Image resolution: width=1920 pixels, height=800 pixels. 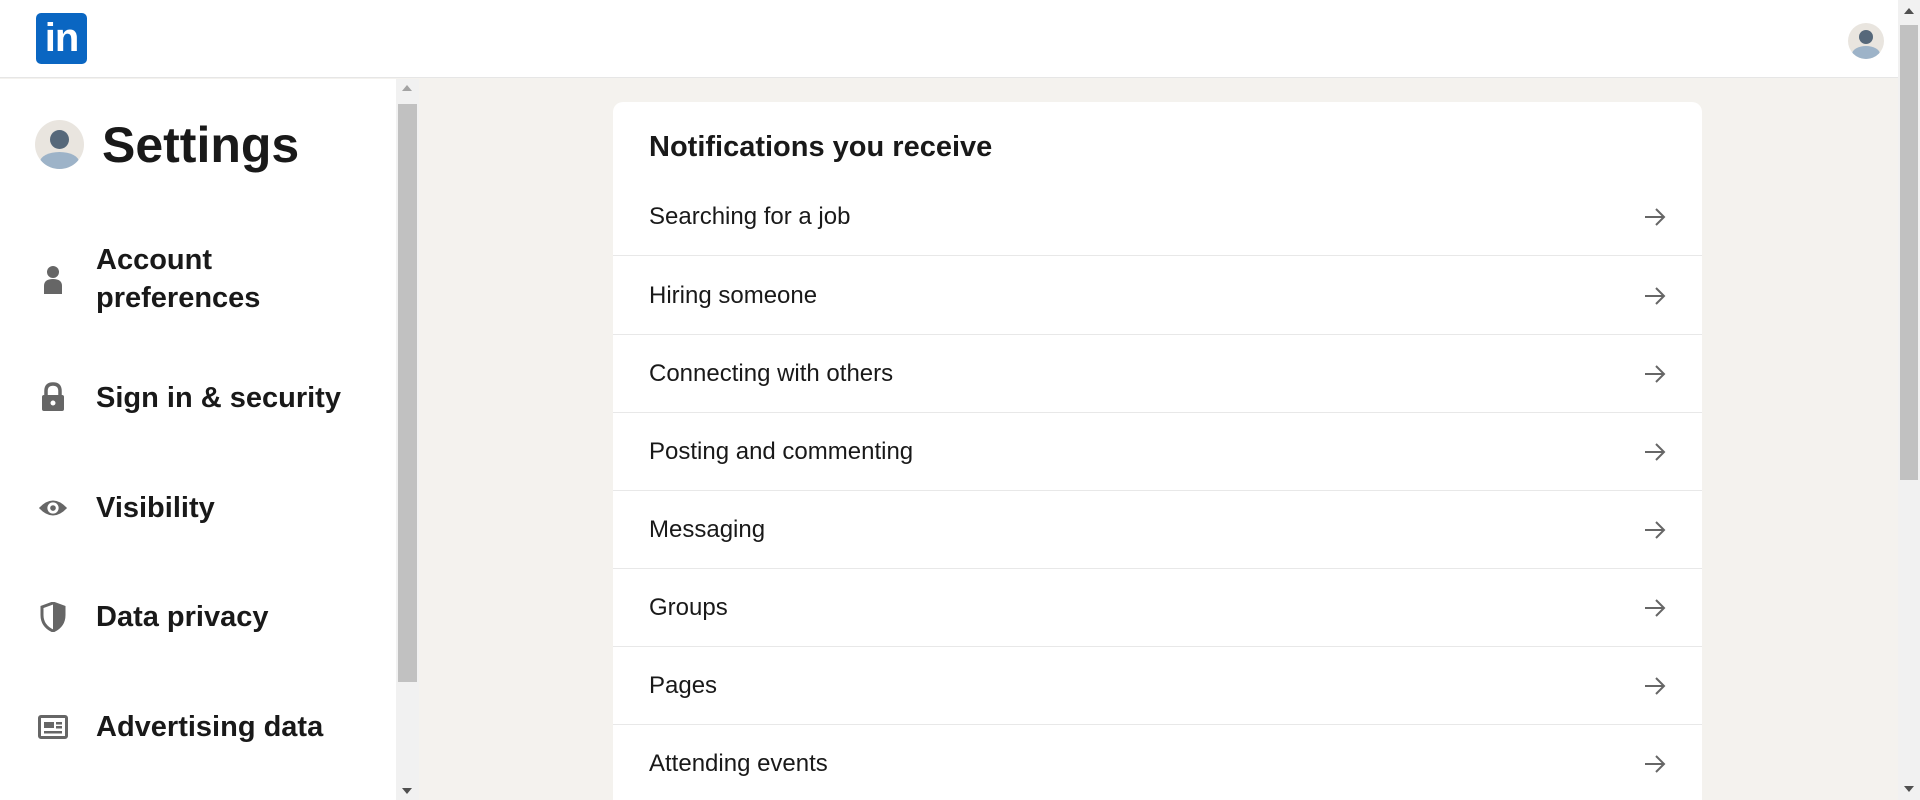 I want to click on shield-icon, so click(x=53, y=617).